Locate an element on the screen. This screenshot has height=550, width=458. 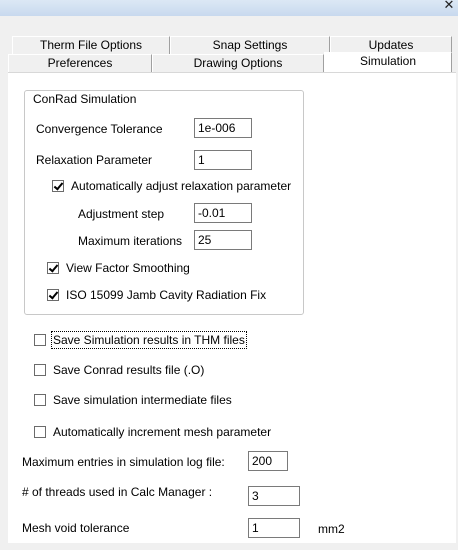
adjustment-step-field: -0.01 is located at coordinates (223, 213).